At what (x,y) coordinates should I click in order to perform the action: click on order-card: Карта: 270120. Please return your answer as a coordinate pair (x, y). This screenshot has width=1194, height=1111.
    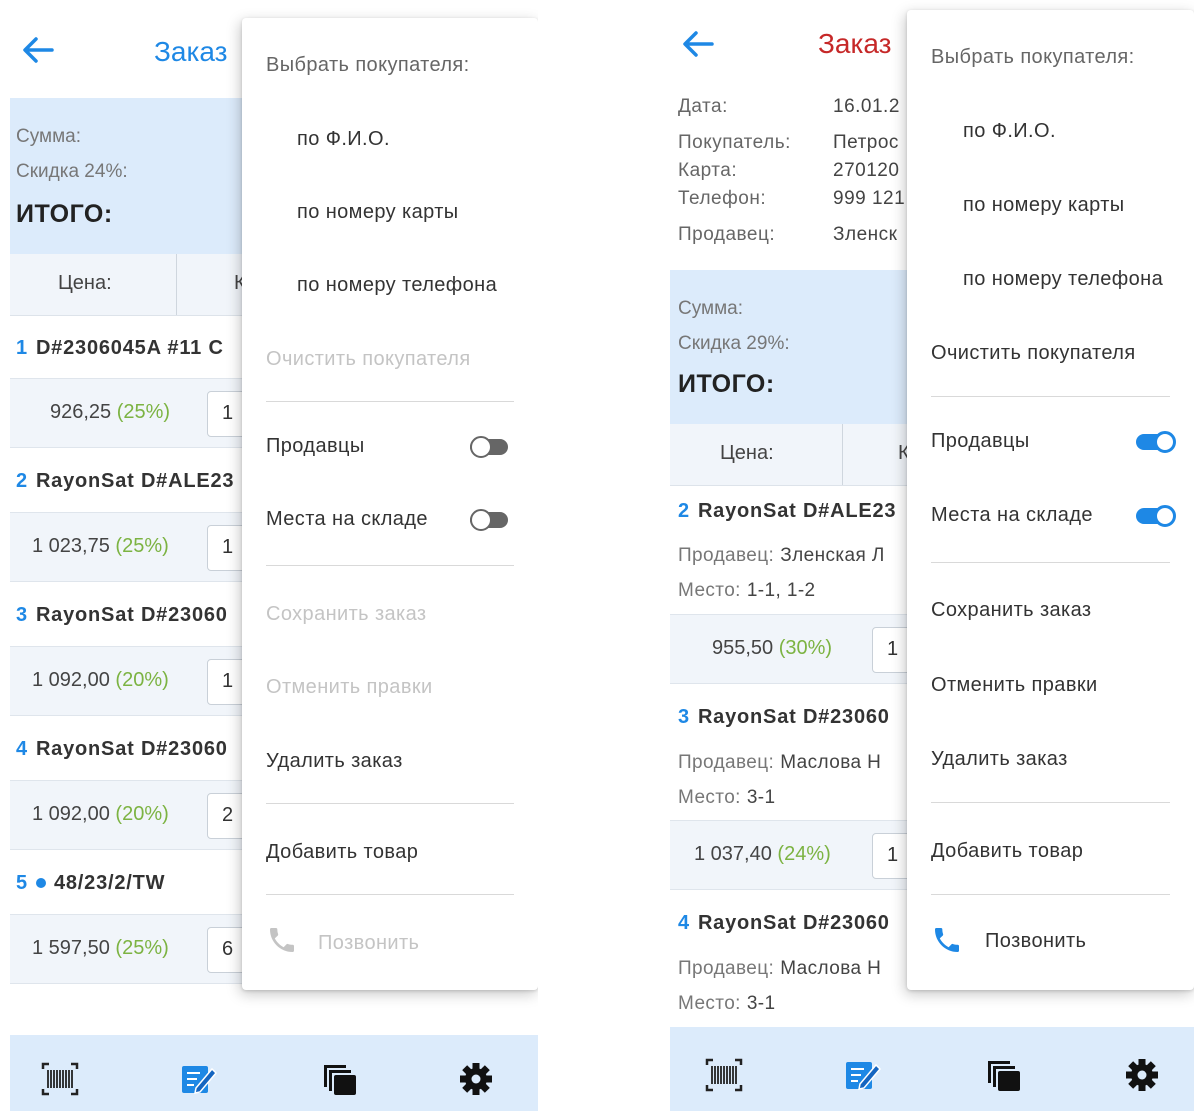
    Looking at the image, I should click on (789, 170).